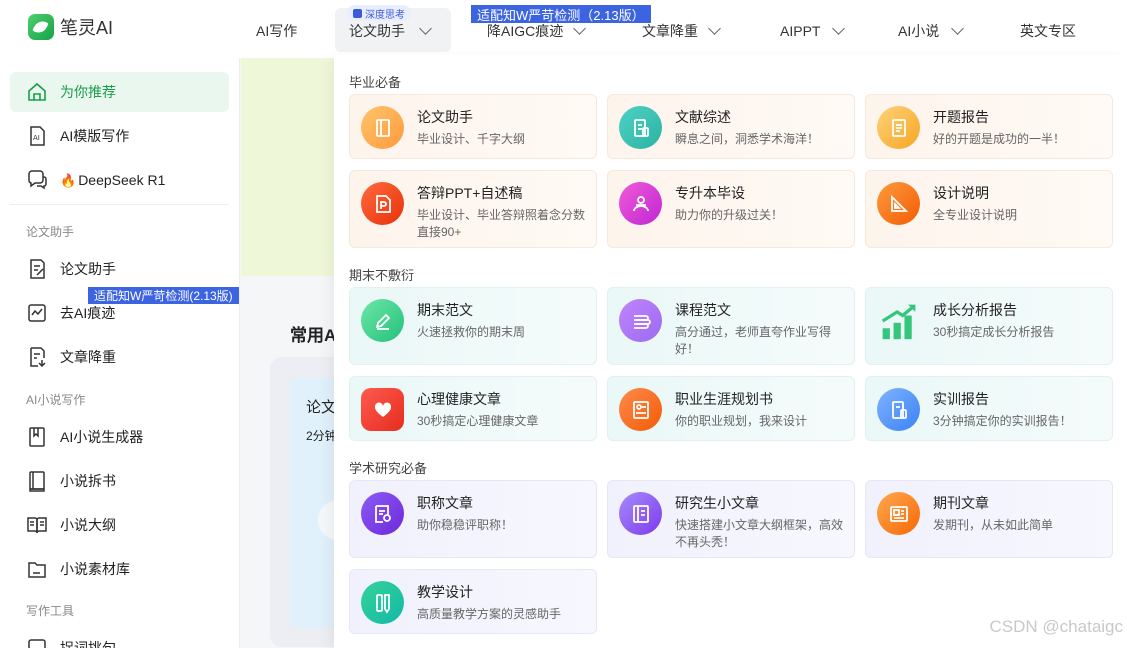 The height and width of the screenshot is (648, 1127). What do you see at coordinates (989, 126) in the screenshot?
I see `card-opening-report: 开题报告 好的开题是成功的一半！` at bounding box center [989, 126].